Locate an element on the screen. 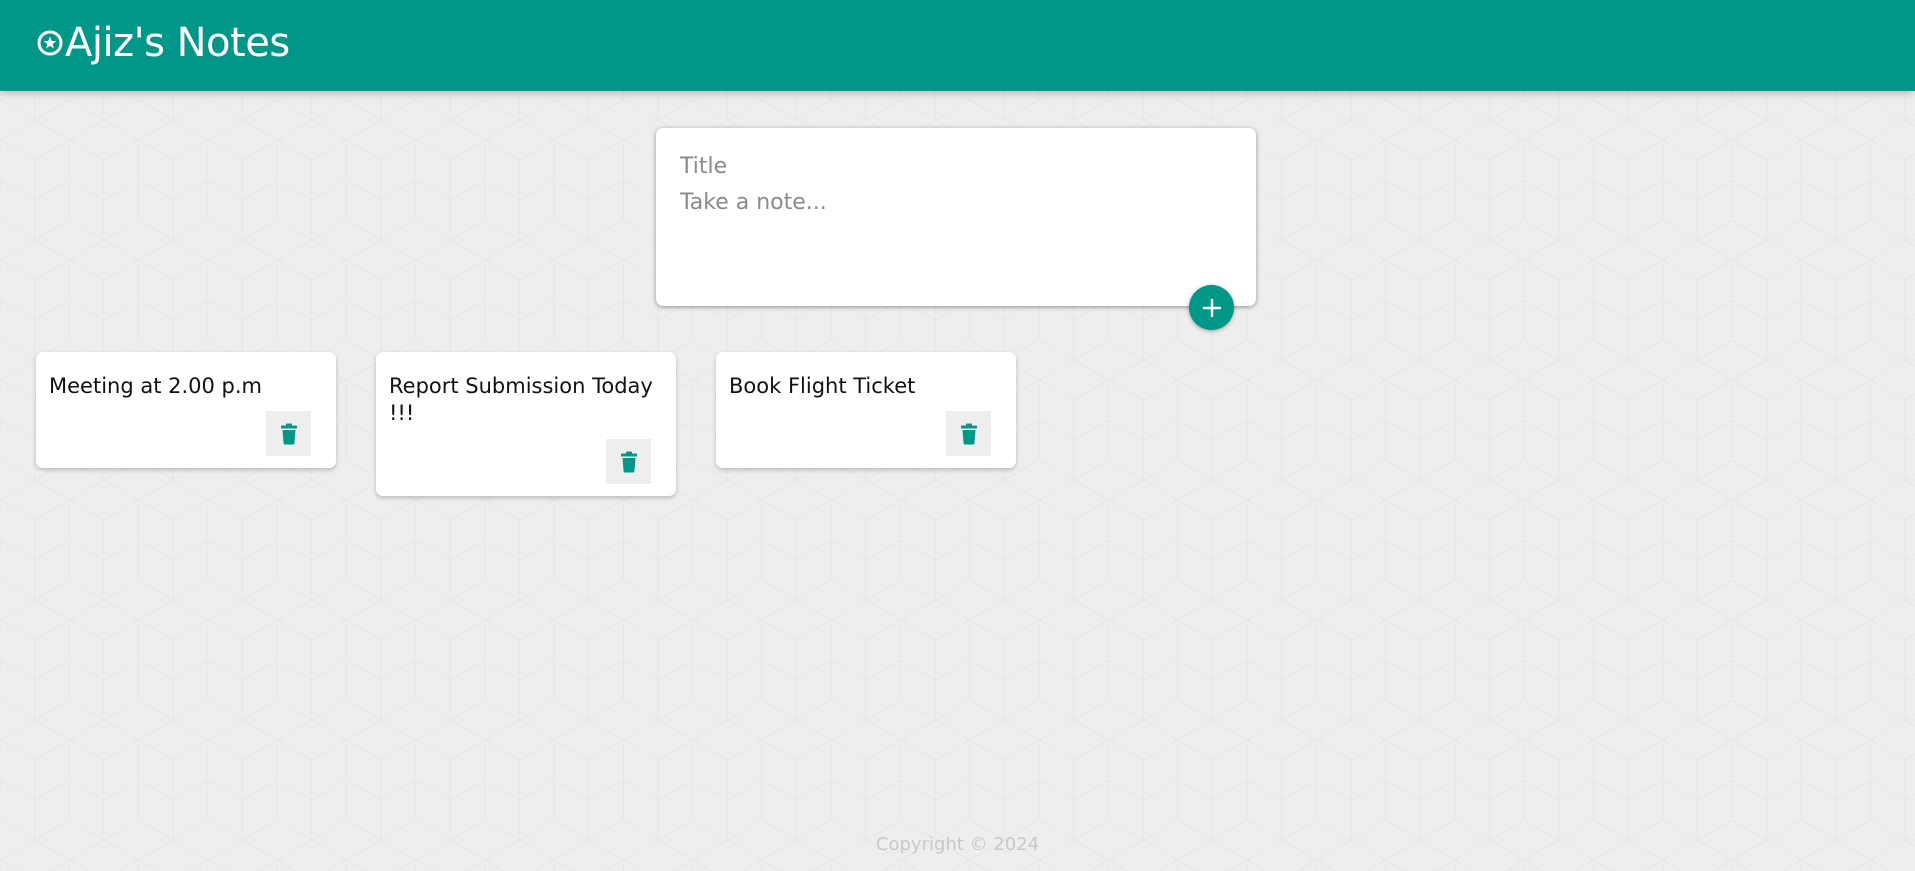  footer: Copyright © 2024 is located at coordinates (957, 844).